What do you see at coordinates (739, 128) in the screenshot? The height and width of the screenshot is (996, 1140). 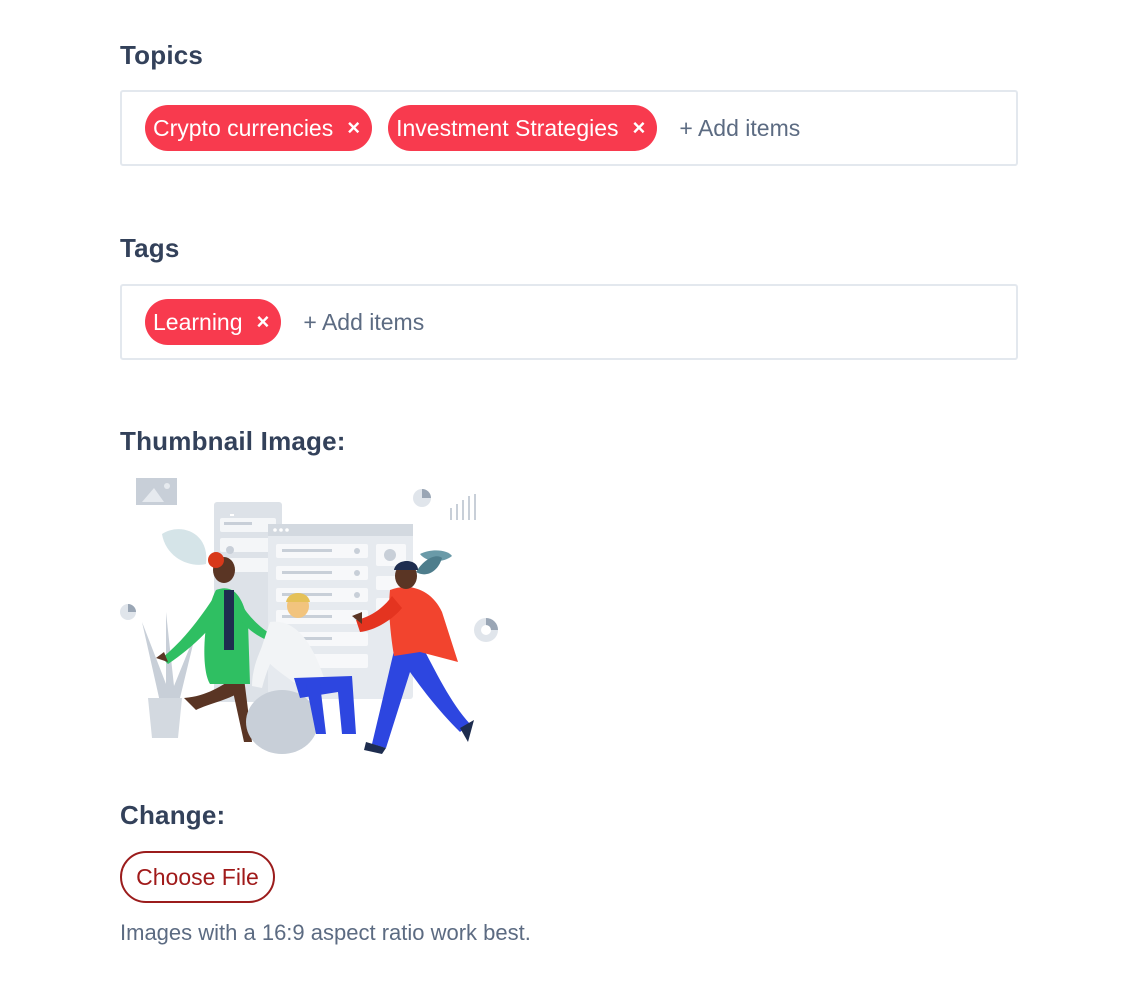 I see `topics-add-items: + Add items` at bounding box center [739, 128].